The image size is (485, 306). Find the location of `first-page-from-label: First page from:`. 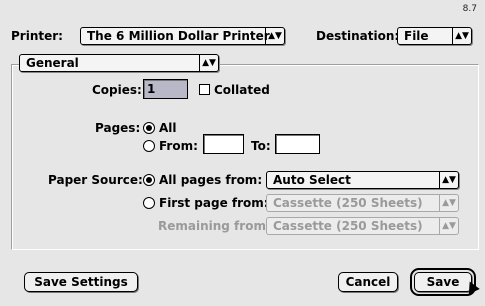

first-page-from-label: First page from: is located at coordinates (214, 203).